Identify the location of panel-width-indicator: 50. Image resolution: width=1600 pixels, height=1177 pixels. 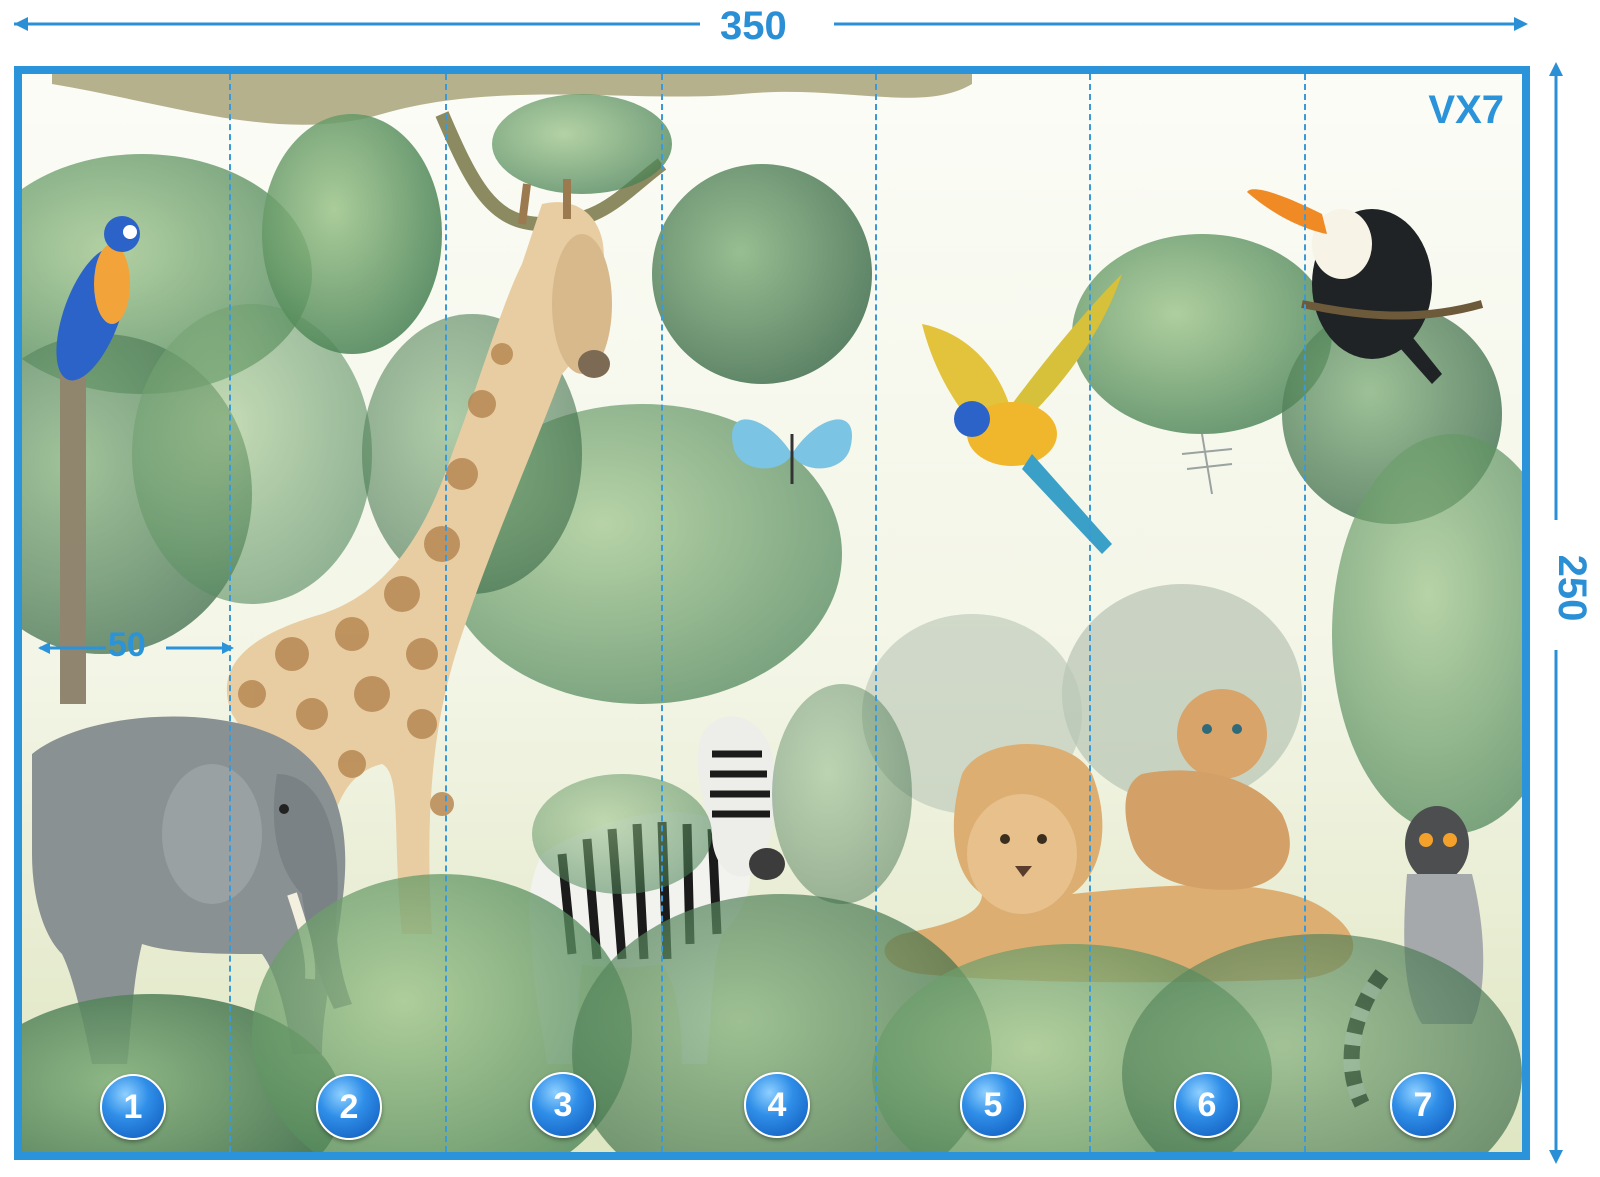
(136, 646).